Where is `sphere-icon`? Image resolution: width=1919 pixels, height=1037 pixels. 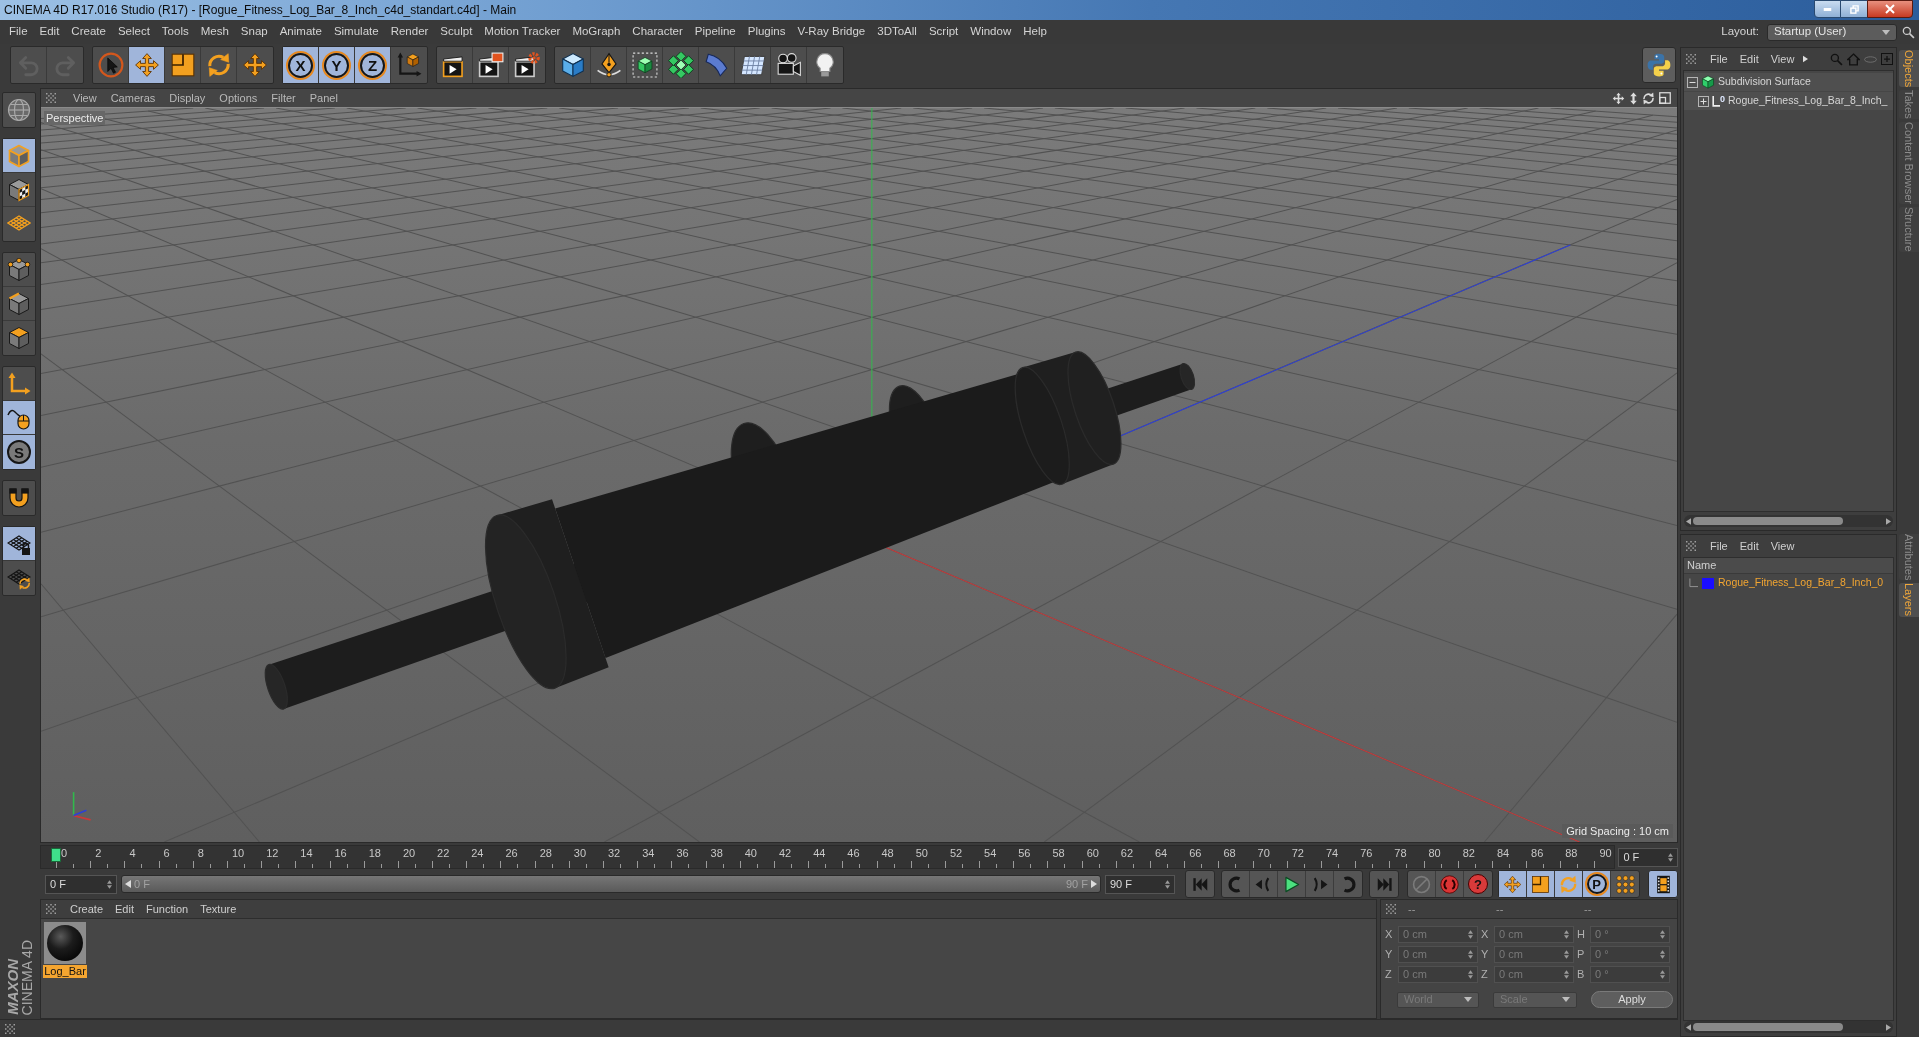 sphere-icon is located at coordinates (65, 943).